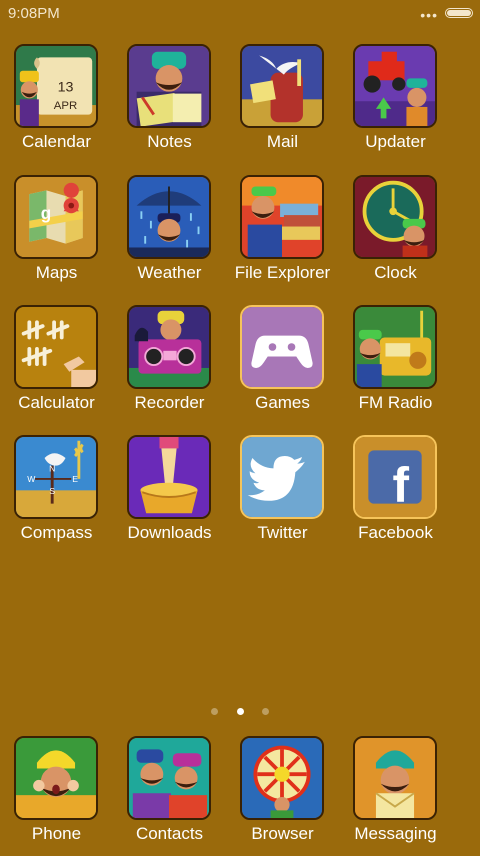 Image resolution: width=480 pixels, height=856 pixels. Describe the element at coordinates (240, 711) in the screenshot. I see `page-dot-active` at that location.